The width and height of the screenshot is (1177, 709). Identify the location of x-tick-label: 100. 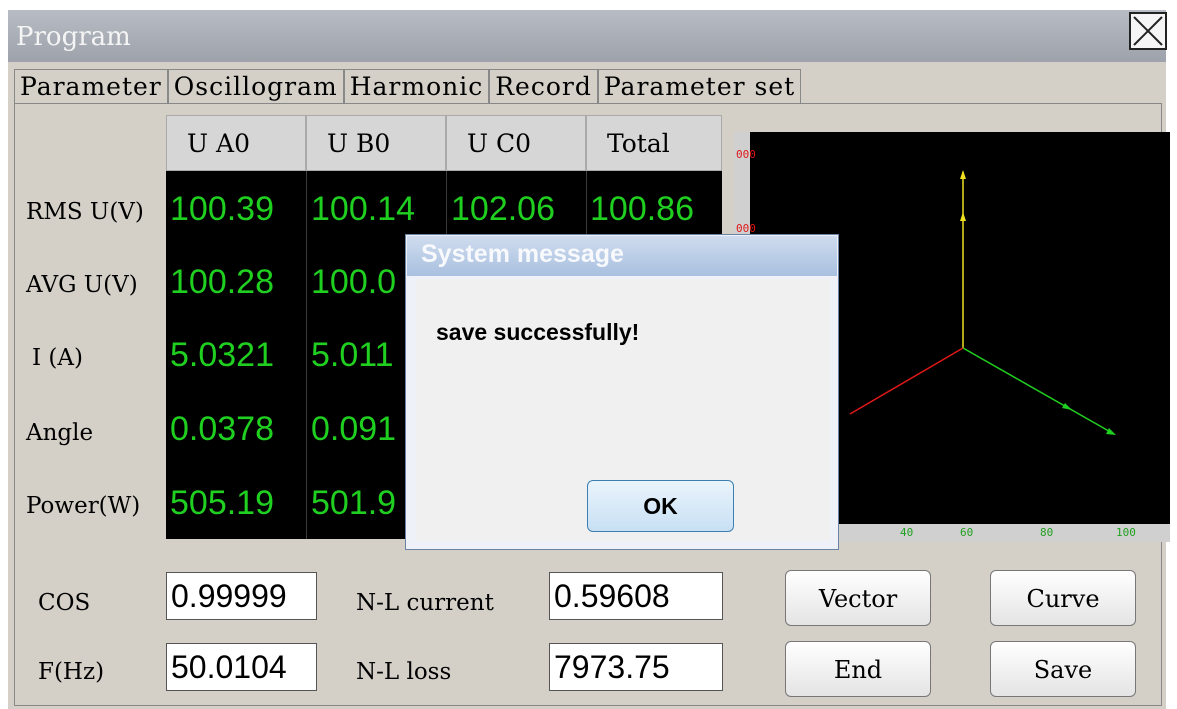
(1126, 532).